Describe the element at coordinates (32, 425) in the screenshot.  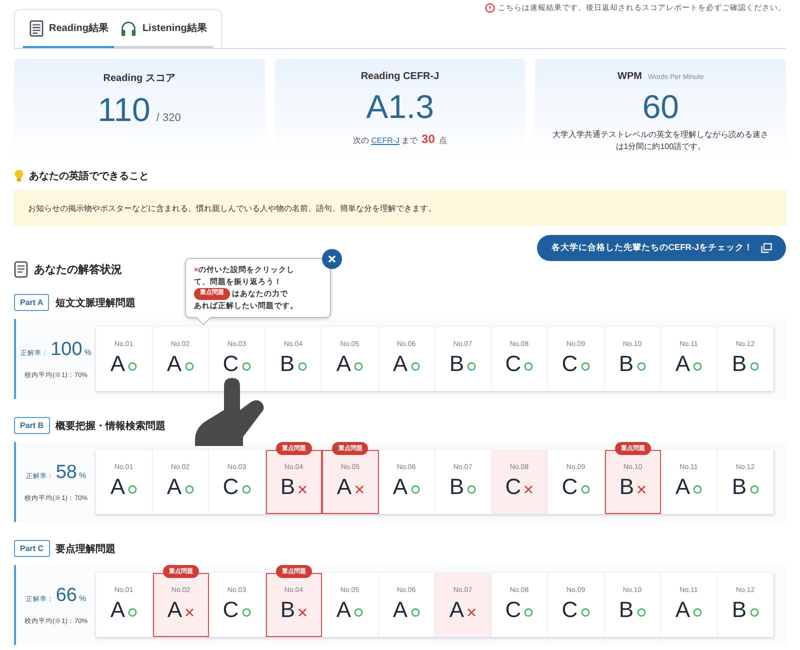
I see `part-label: Part B` at that location.